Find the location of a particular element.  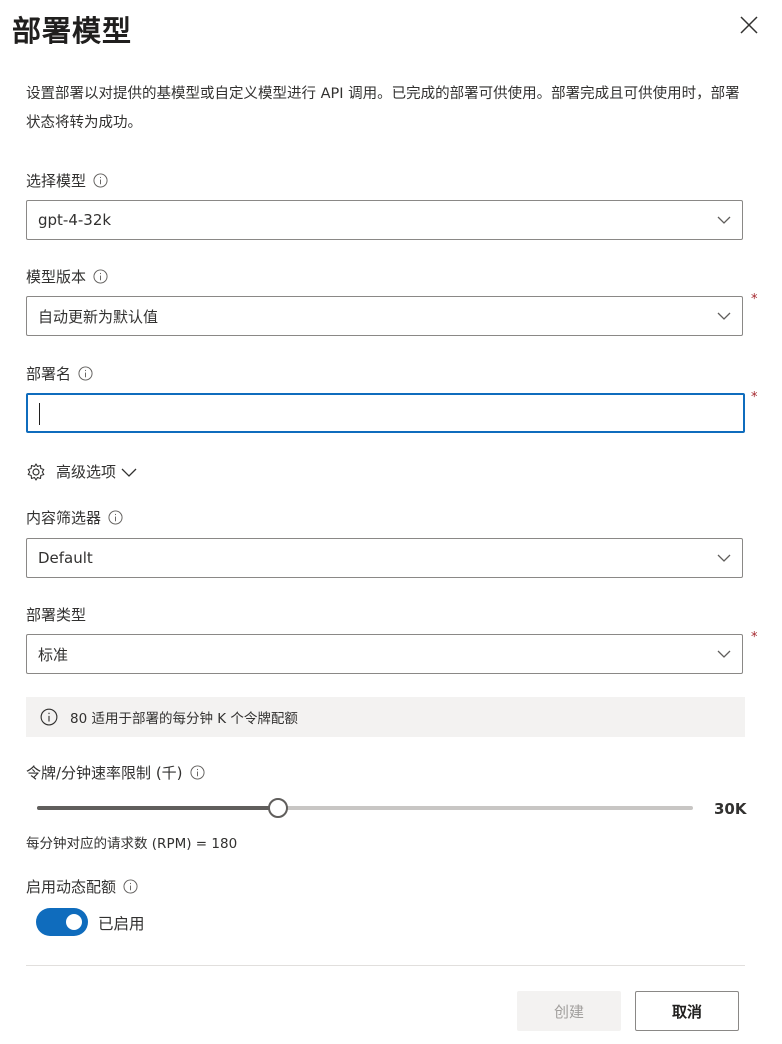

cancel-button: 取消 is located at coordinates (687, 1011).